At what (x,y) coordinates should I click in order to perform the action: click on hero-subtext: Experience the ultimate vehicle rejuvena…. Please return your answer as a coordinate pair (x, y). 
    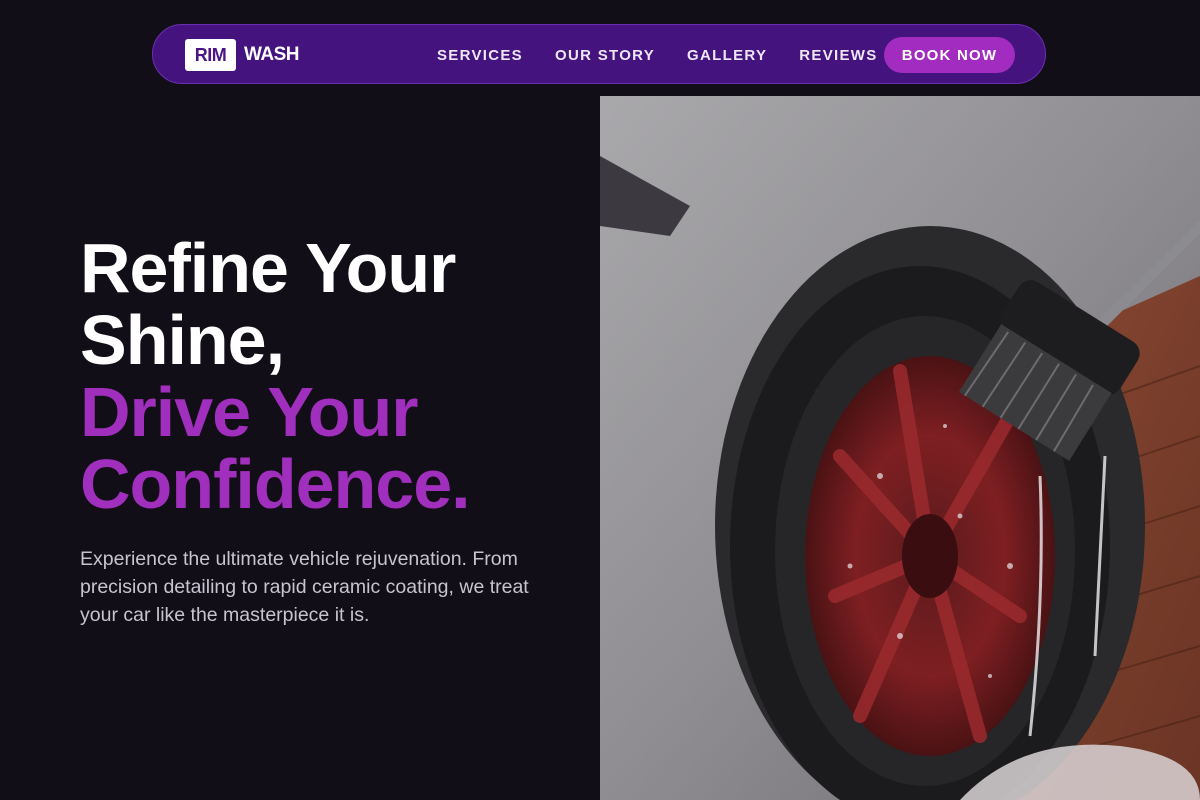
    Looking at the image, I should click on (304, 587).